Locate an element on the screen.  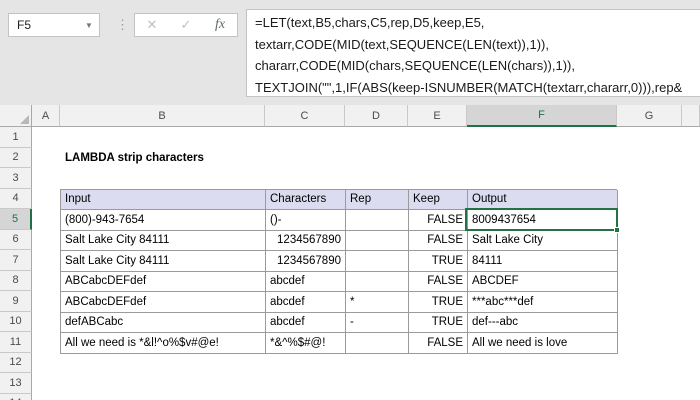
cell-e6: FALSE is located at coordinates (438, 240).